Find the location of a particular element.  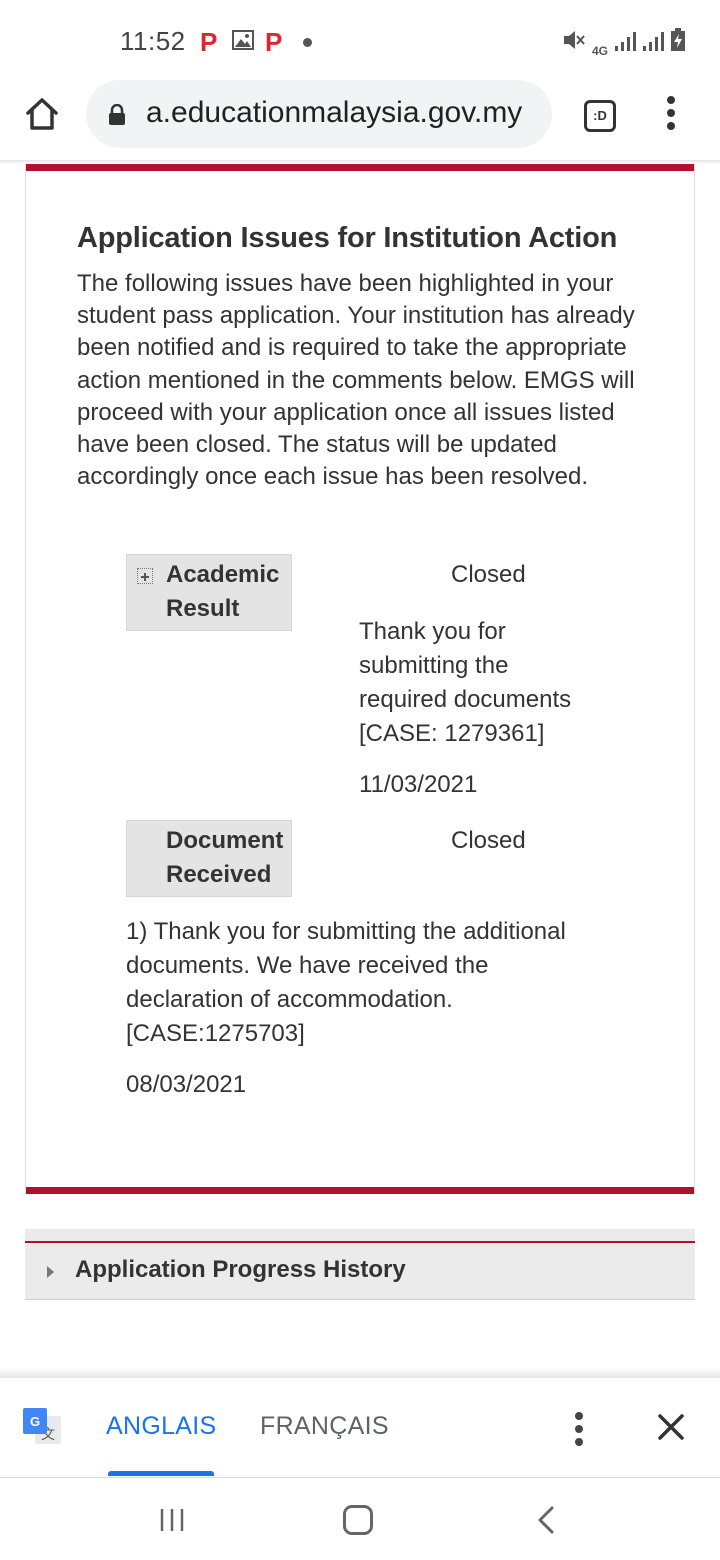

translate-bar-shadow is located at coordinates (360, 1373).